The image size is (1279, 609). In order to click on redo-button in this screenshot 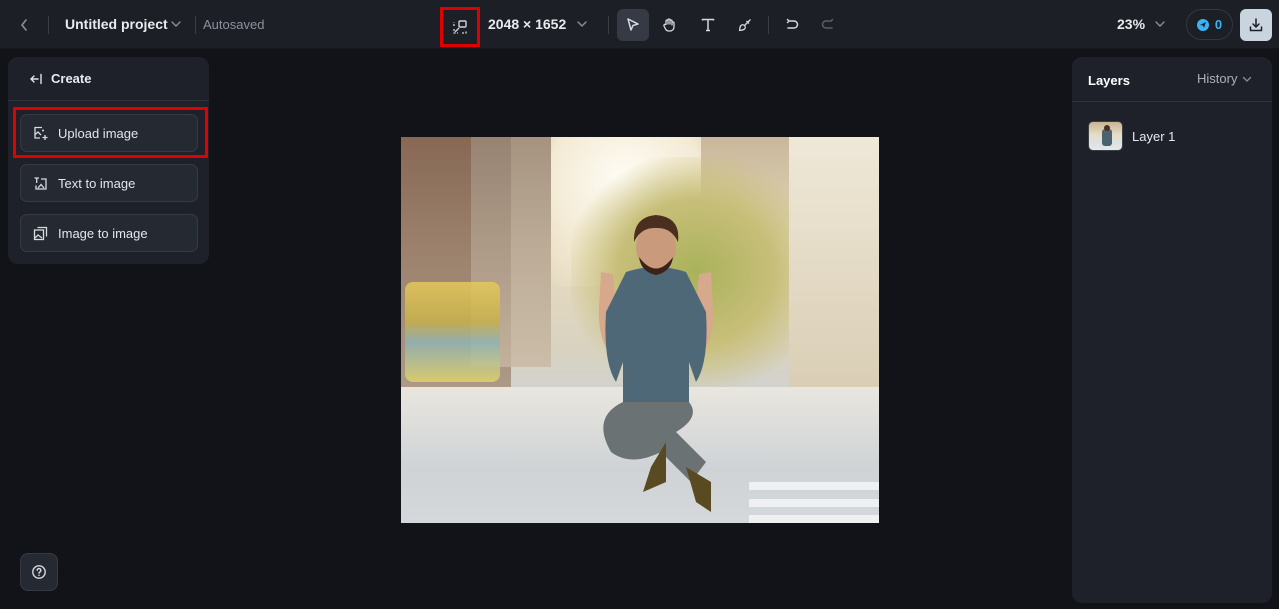, I will do `click(828, 25)`.